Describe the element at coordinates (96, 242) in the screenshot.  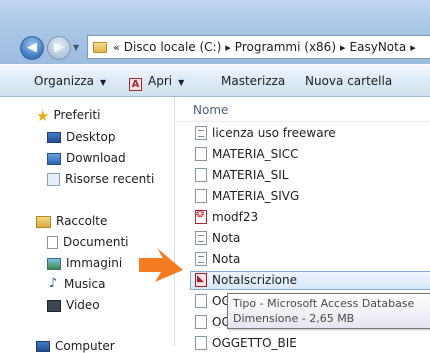
I see `nav-label: Documenti` at that location.